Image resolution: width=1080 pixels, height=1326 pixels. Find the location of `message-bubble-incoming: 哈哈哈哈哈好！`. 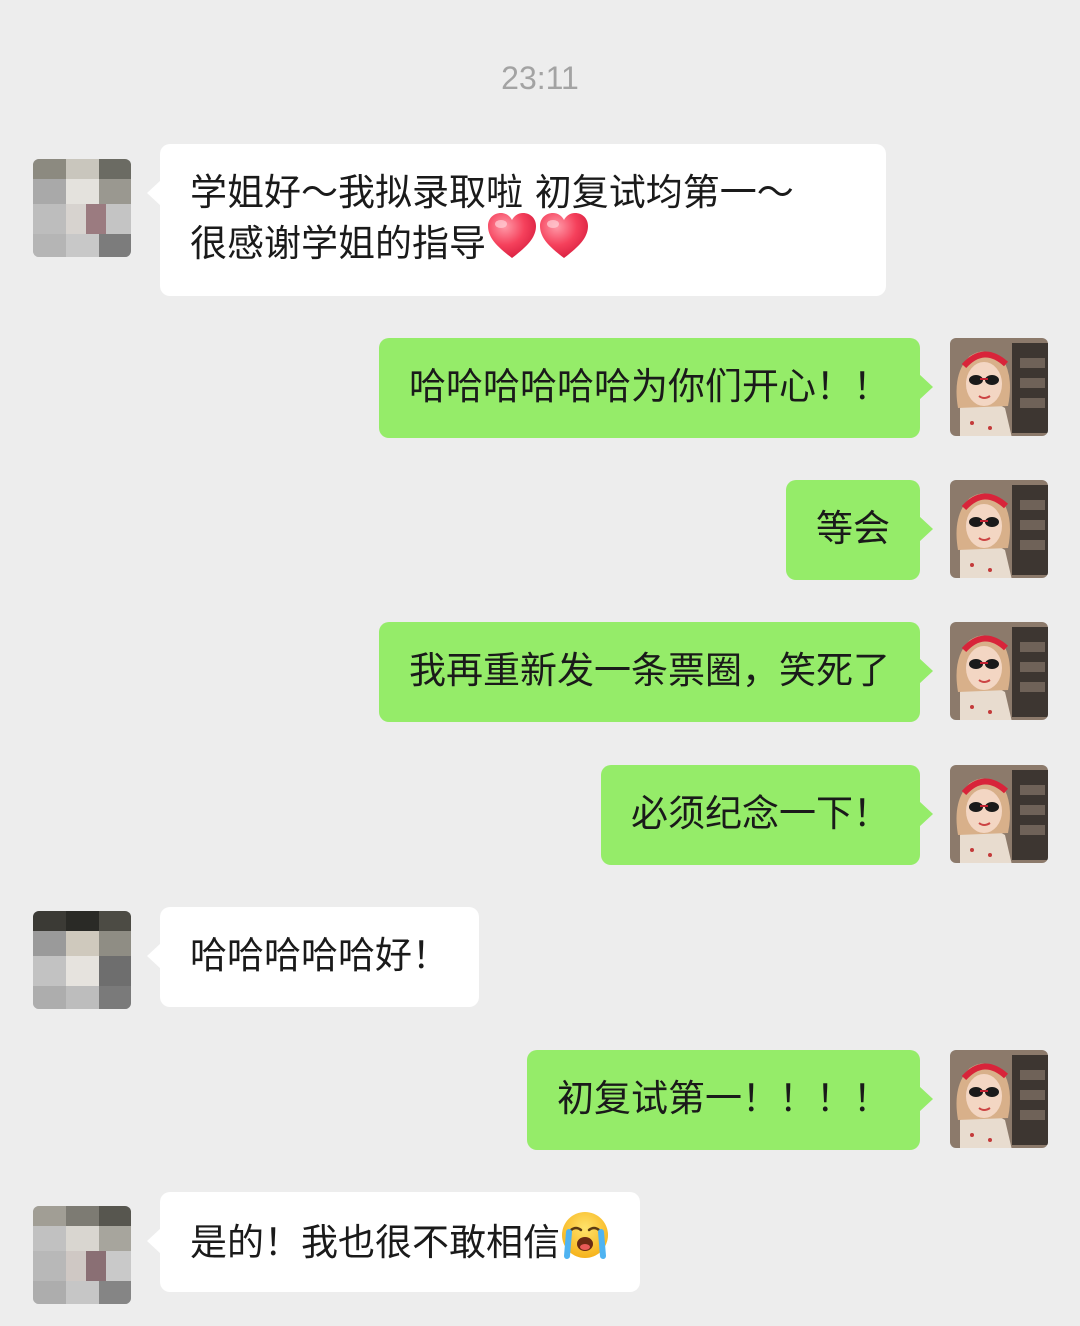

message-bubble-incoming: 哈哈哈哈哈好！ is located at coordinates (313, 957).